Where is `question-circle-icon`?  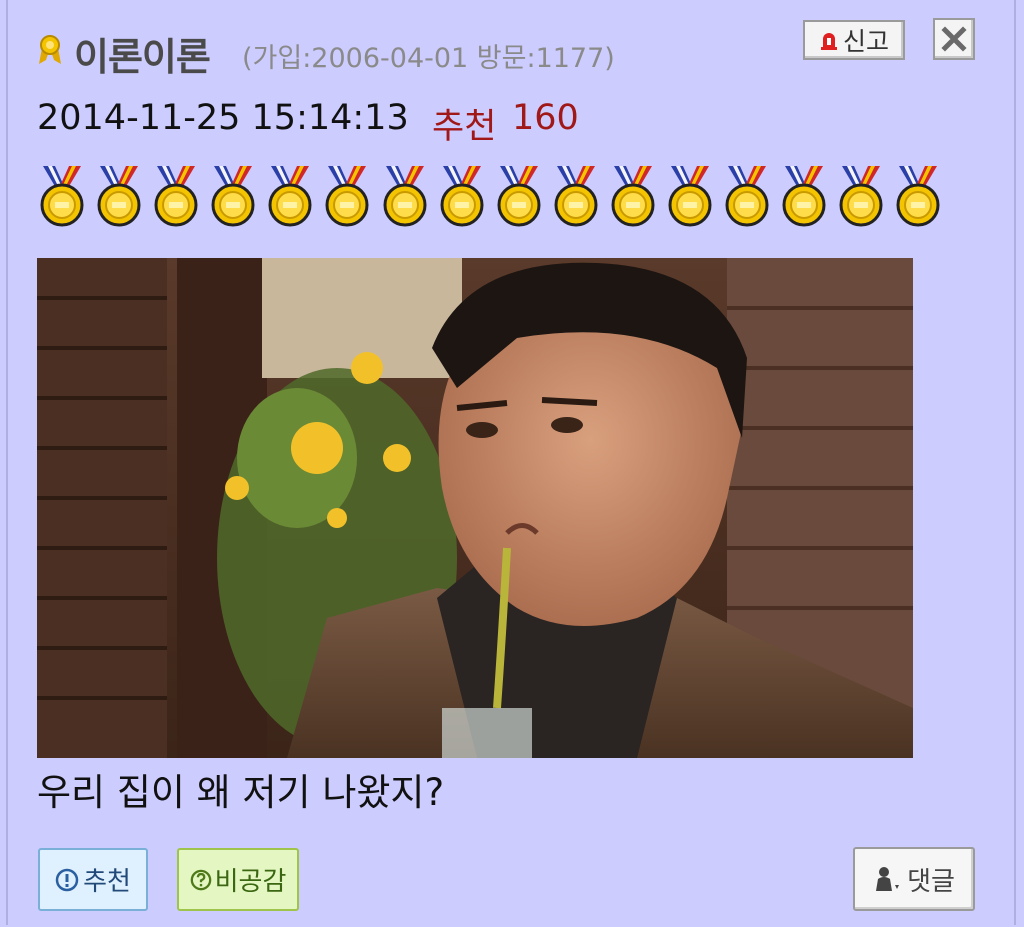
question-circle-icon is located at coordinates (200, 879).